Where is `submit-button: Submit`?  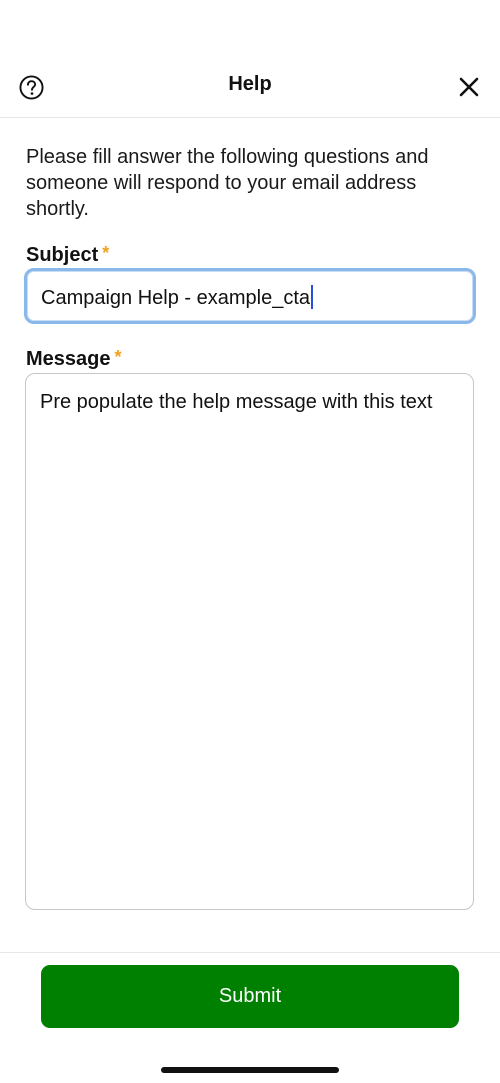 submit-button: Submit is located at coordinates (250, 996).